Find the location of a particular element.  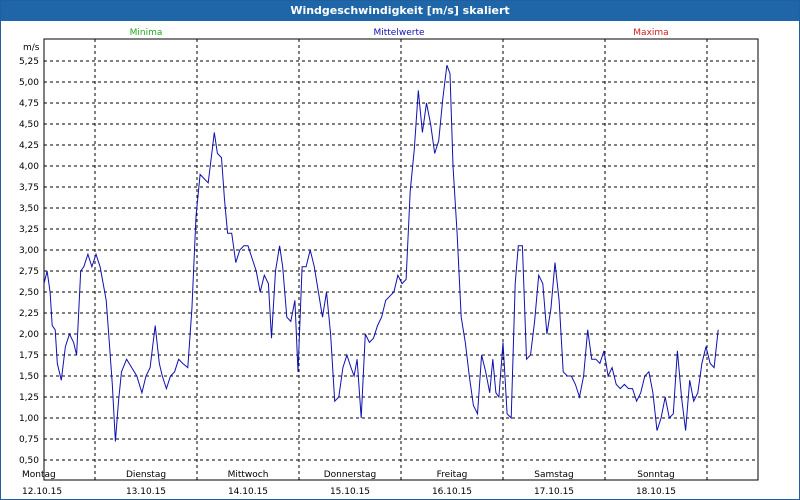

legend: Minima Mittelwerte Maxima is located at coordinates (399, 33).